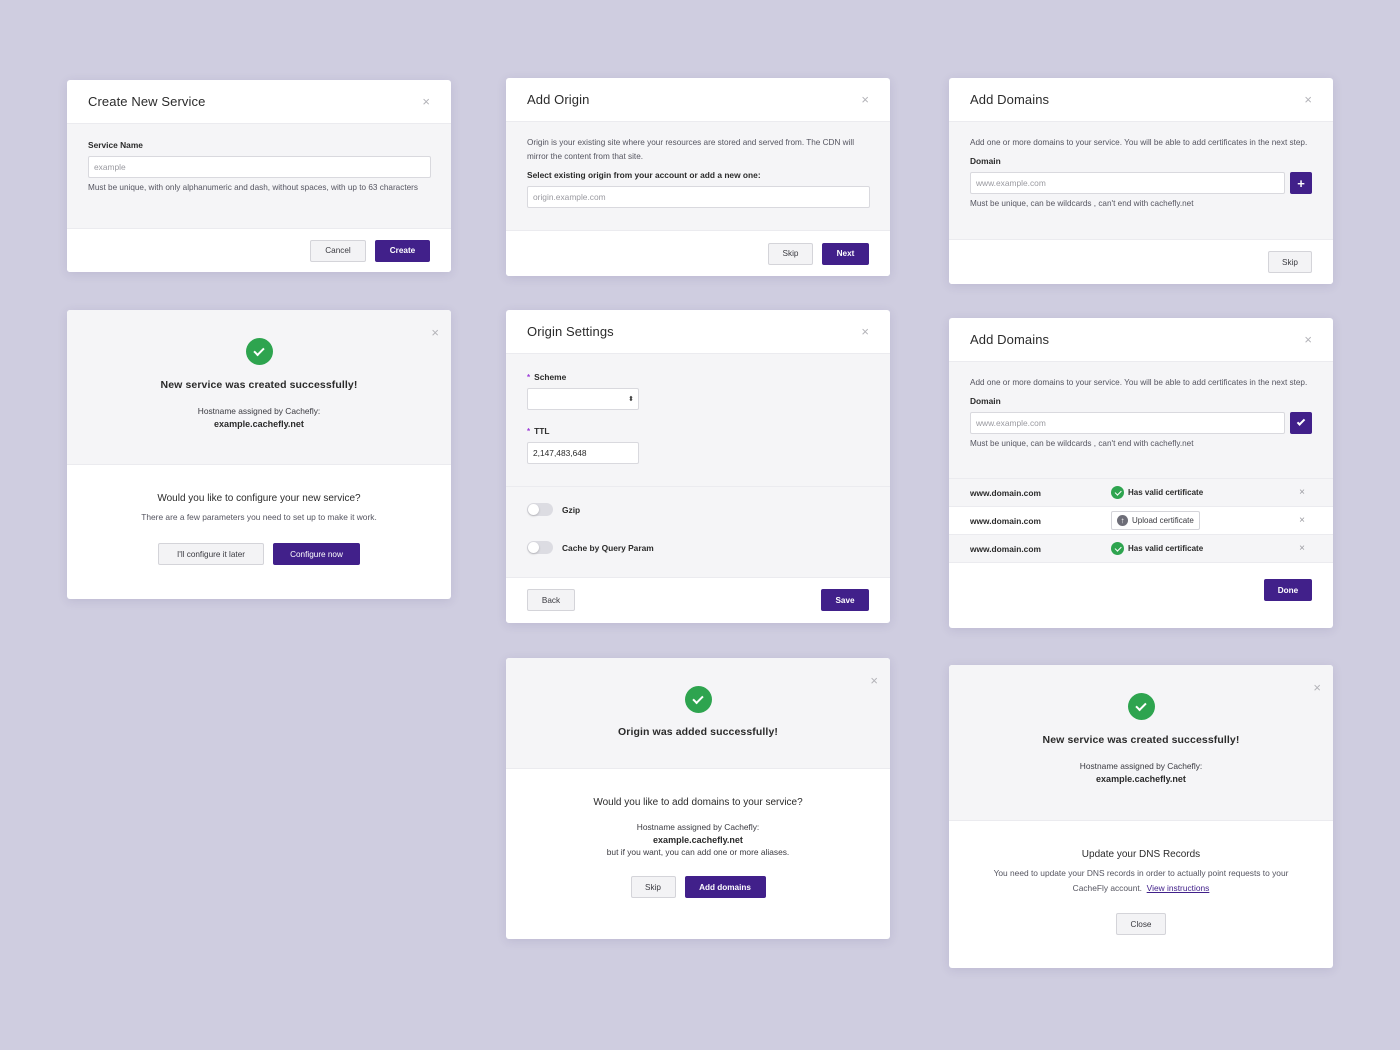 The height and width of the screenshot is (1050, 1400). What do you see at coordinates (583, 399) in the screenshot?
I see `scheme-select: ⬍` at bounding box center [583, 399].